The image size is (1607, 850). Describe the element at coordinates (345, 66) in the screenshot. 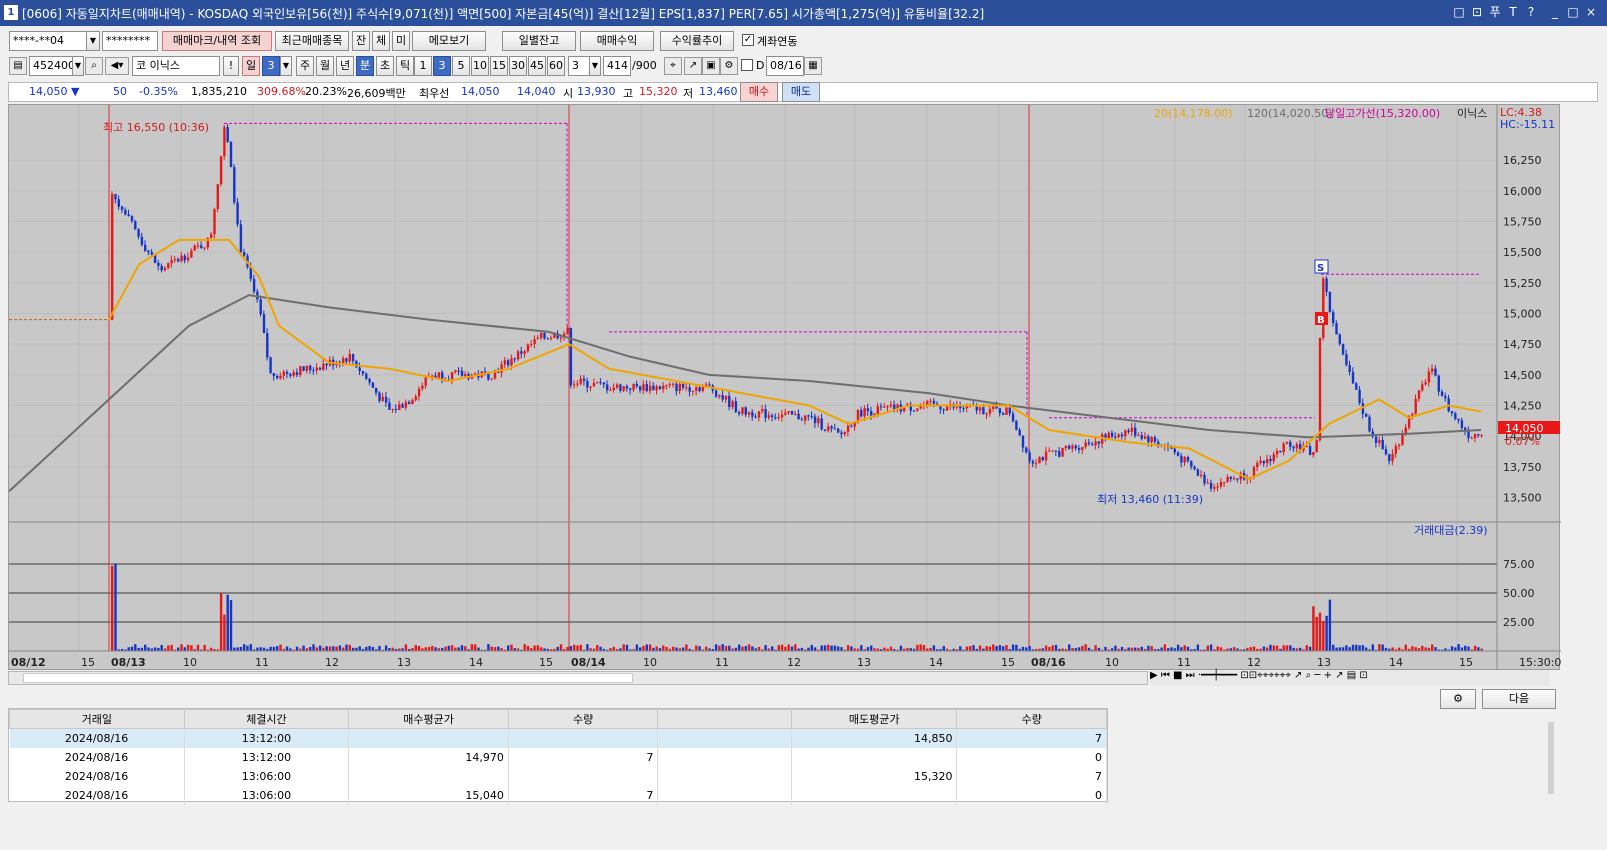

I see `period-year: 년` at that location.